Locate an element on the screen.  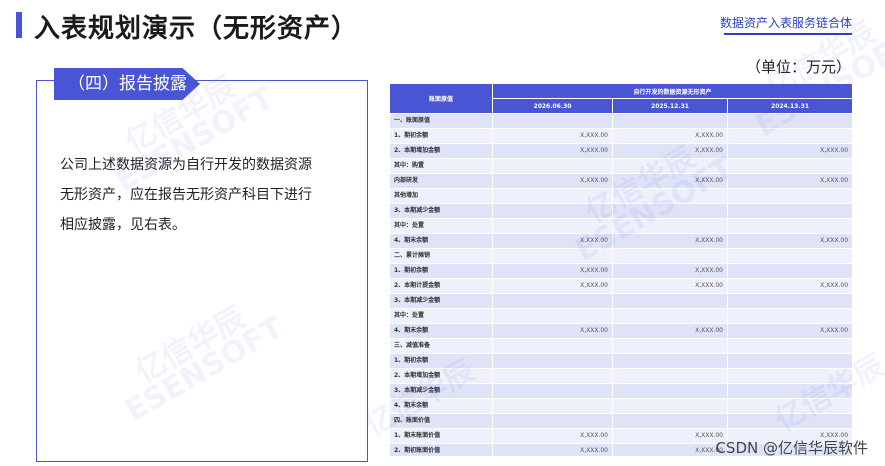
table-row: 1、期初余额 X,XXX.00 X,XXX.00 is located at coordinates (620, 136).